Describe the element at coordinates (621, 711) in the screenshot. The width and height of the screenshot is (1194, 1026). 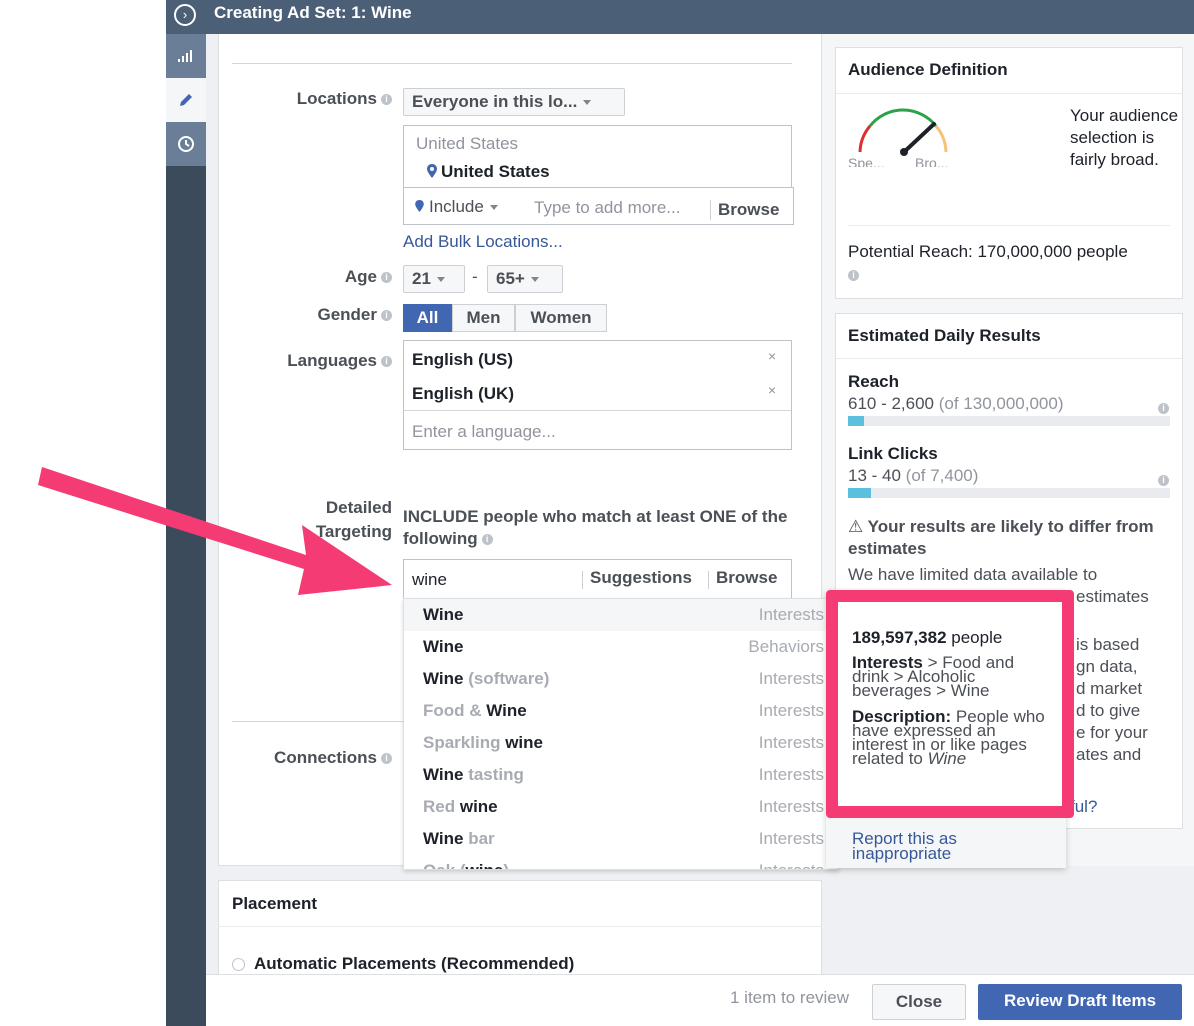
I see `suggestion-item: Food & Wine Interests` at that location.